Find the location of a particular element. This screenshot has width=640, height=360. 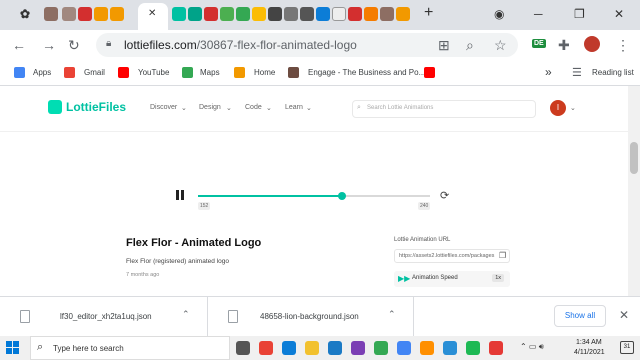

slider-thumb is located at coordinates (341, 196).